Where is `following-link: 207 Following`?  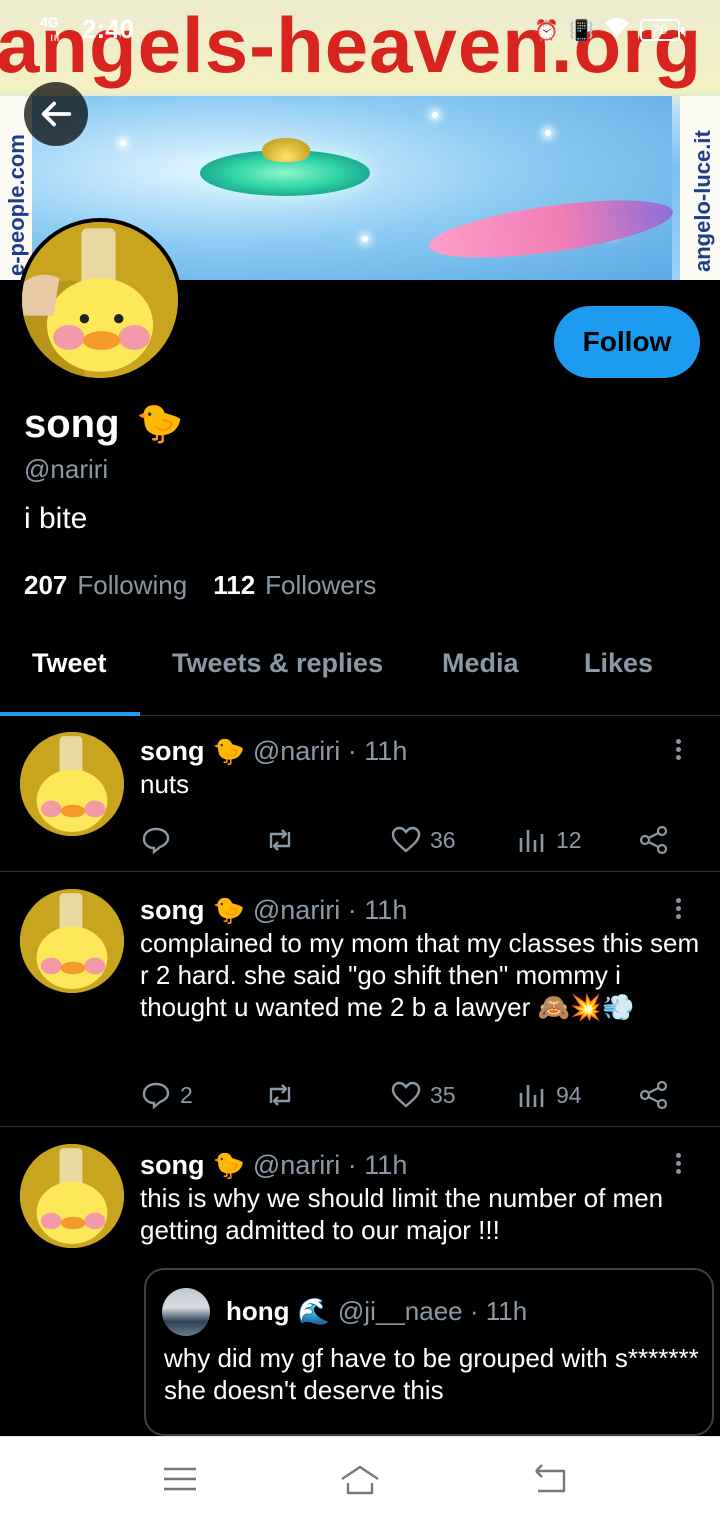 following-link: 207 Following is located at coordinates (105, 585).